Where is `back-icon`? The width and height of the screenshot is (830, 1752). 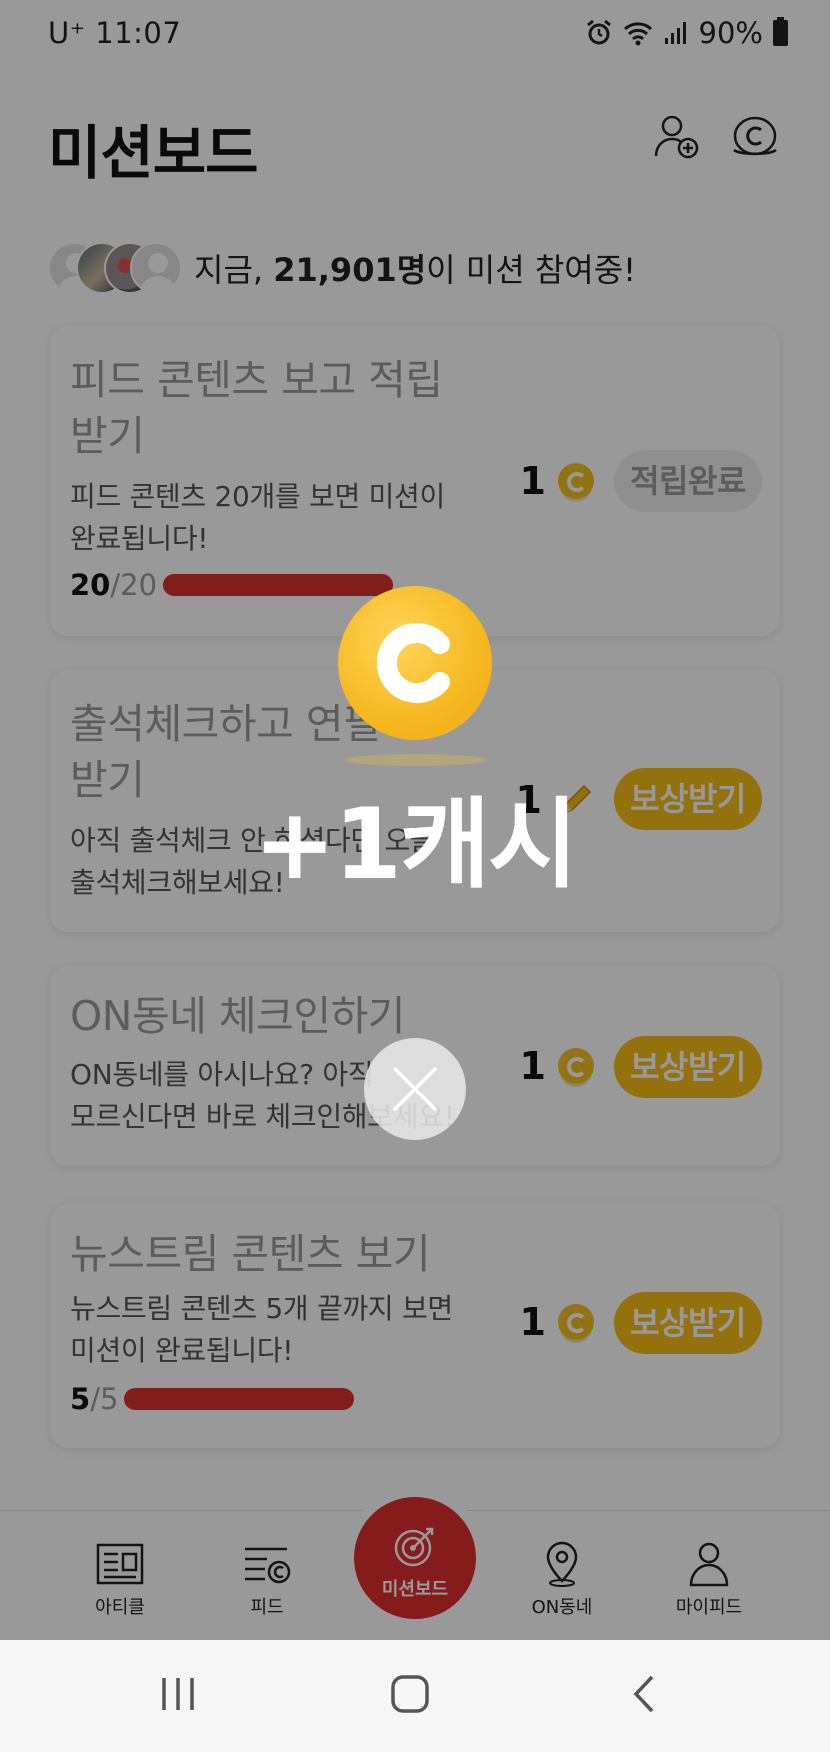 back-icon is located at coordinates (644, 1694).